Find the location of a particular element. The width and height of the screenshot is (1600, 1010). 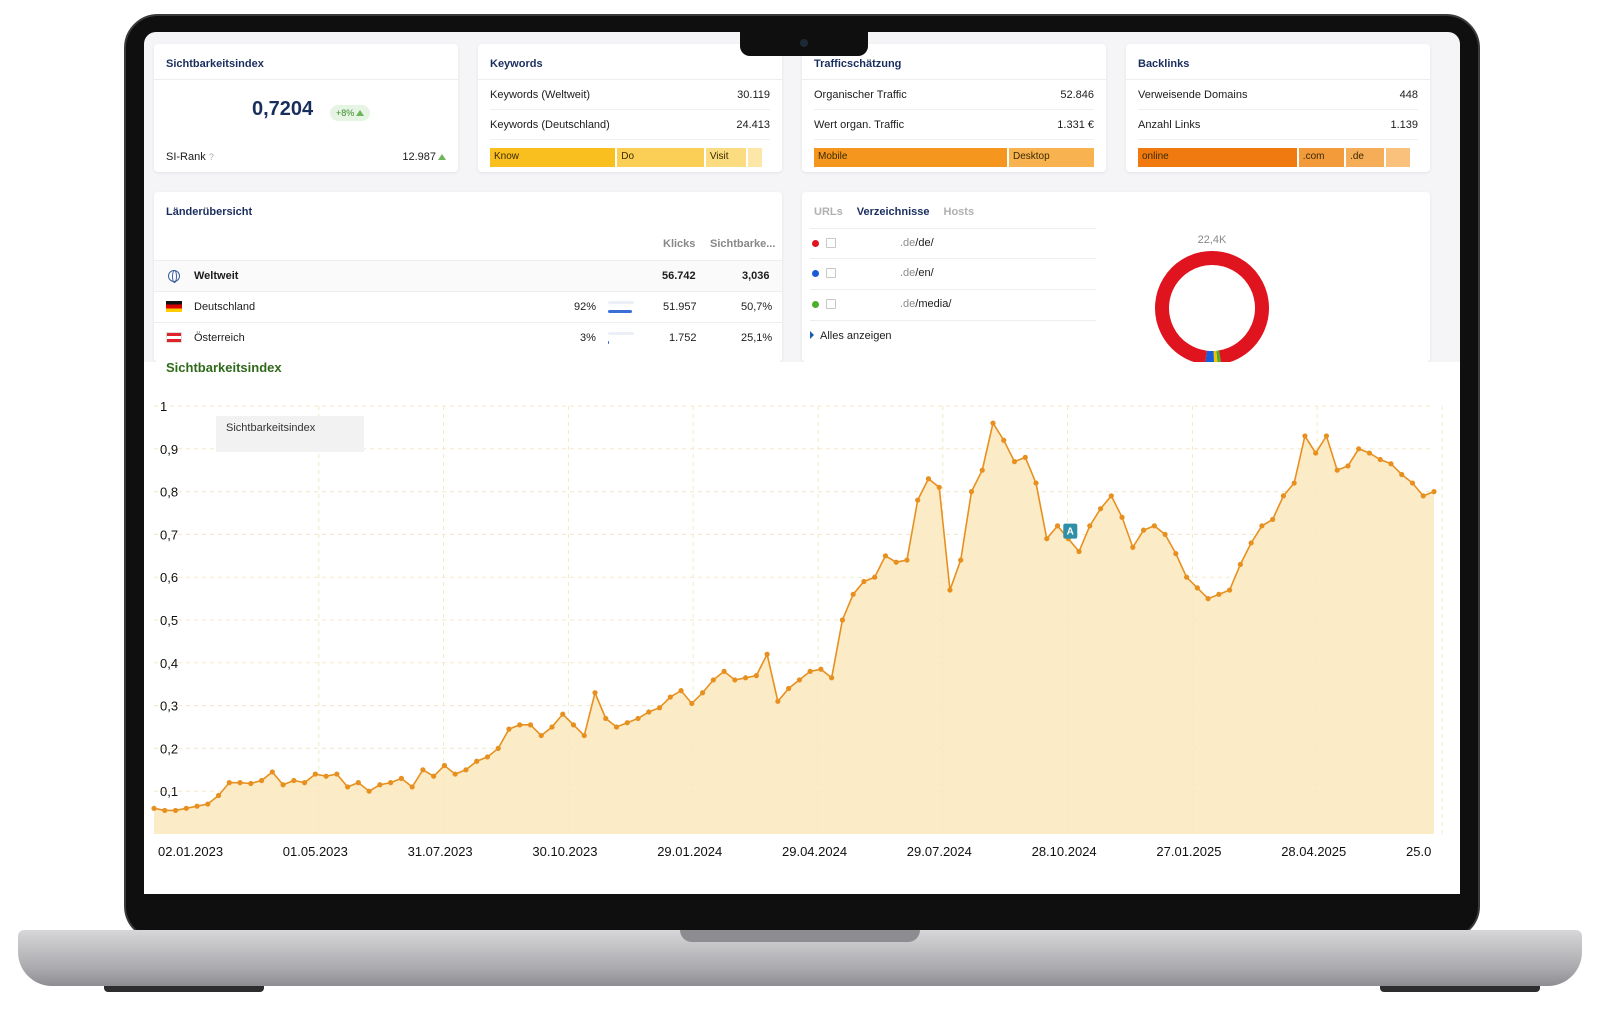

segment-visit: Visit is located at coordinates (725, 157).